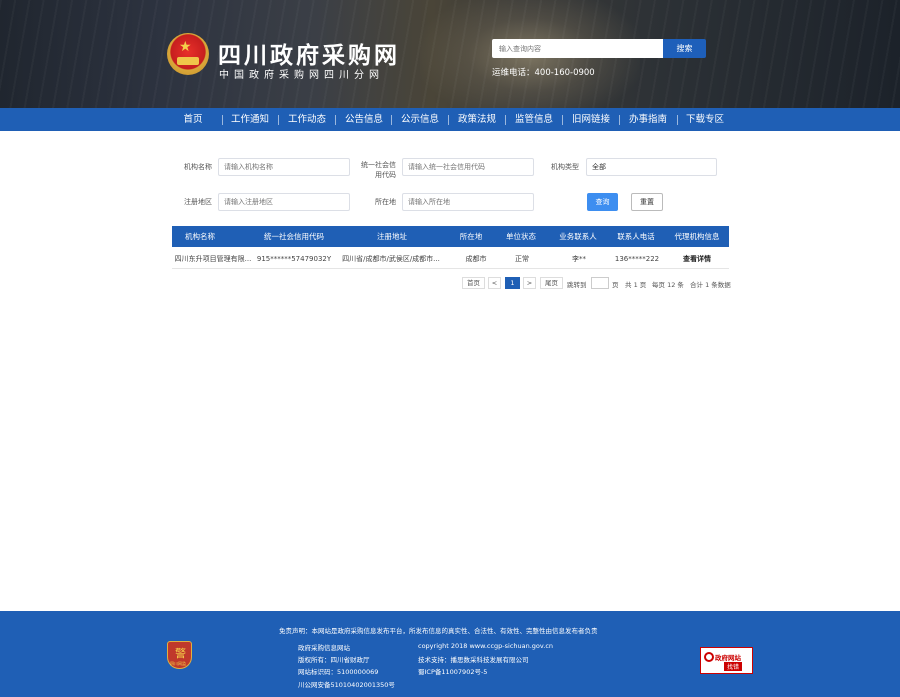 Image resolution: width=900 pixels, height=697 pixels. What do you see at coordinates (284, 202) in the screenshot?
I see `reg-area-input` at bounding box center [284, 202].